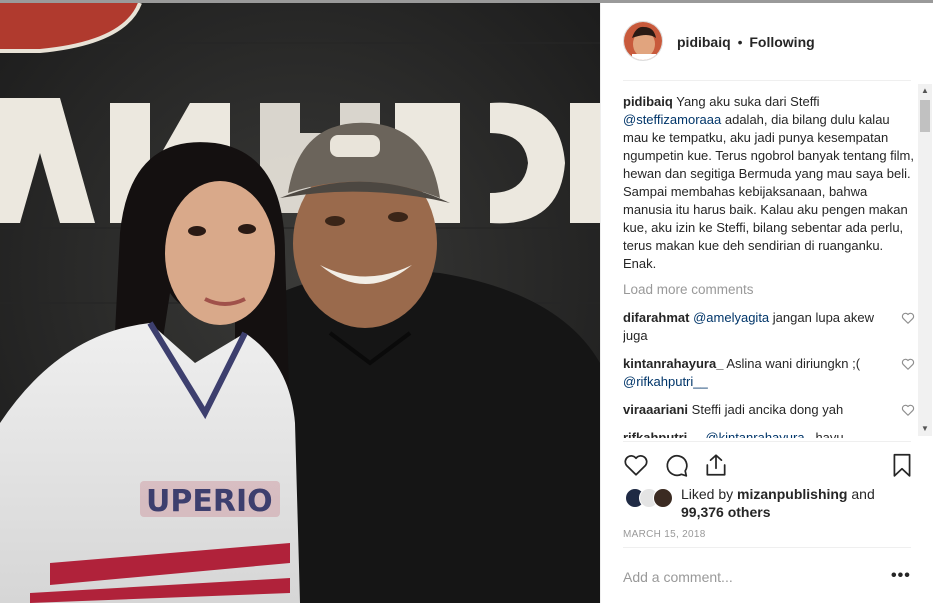  What do you see at coordinates (901, 576) in the screenshot?
I see `more-options-icon: •••` at bounding box center [901, 576].